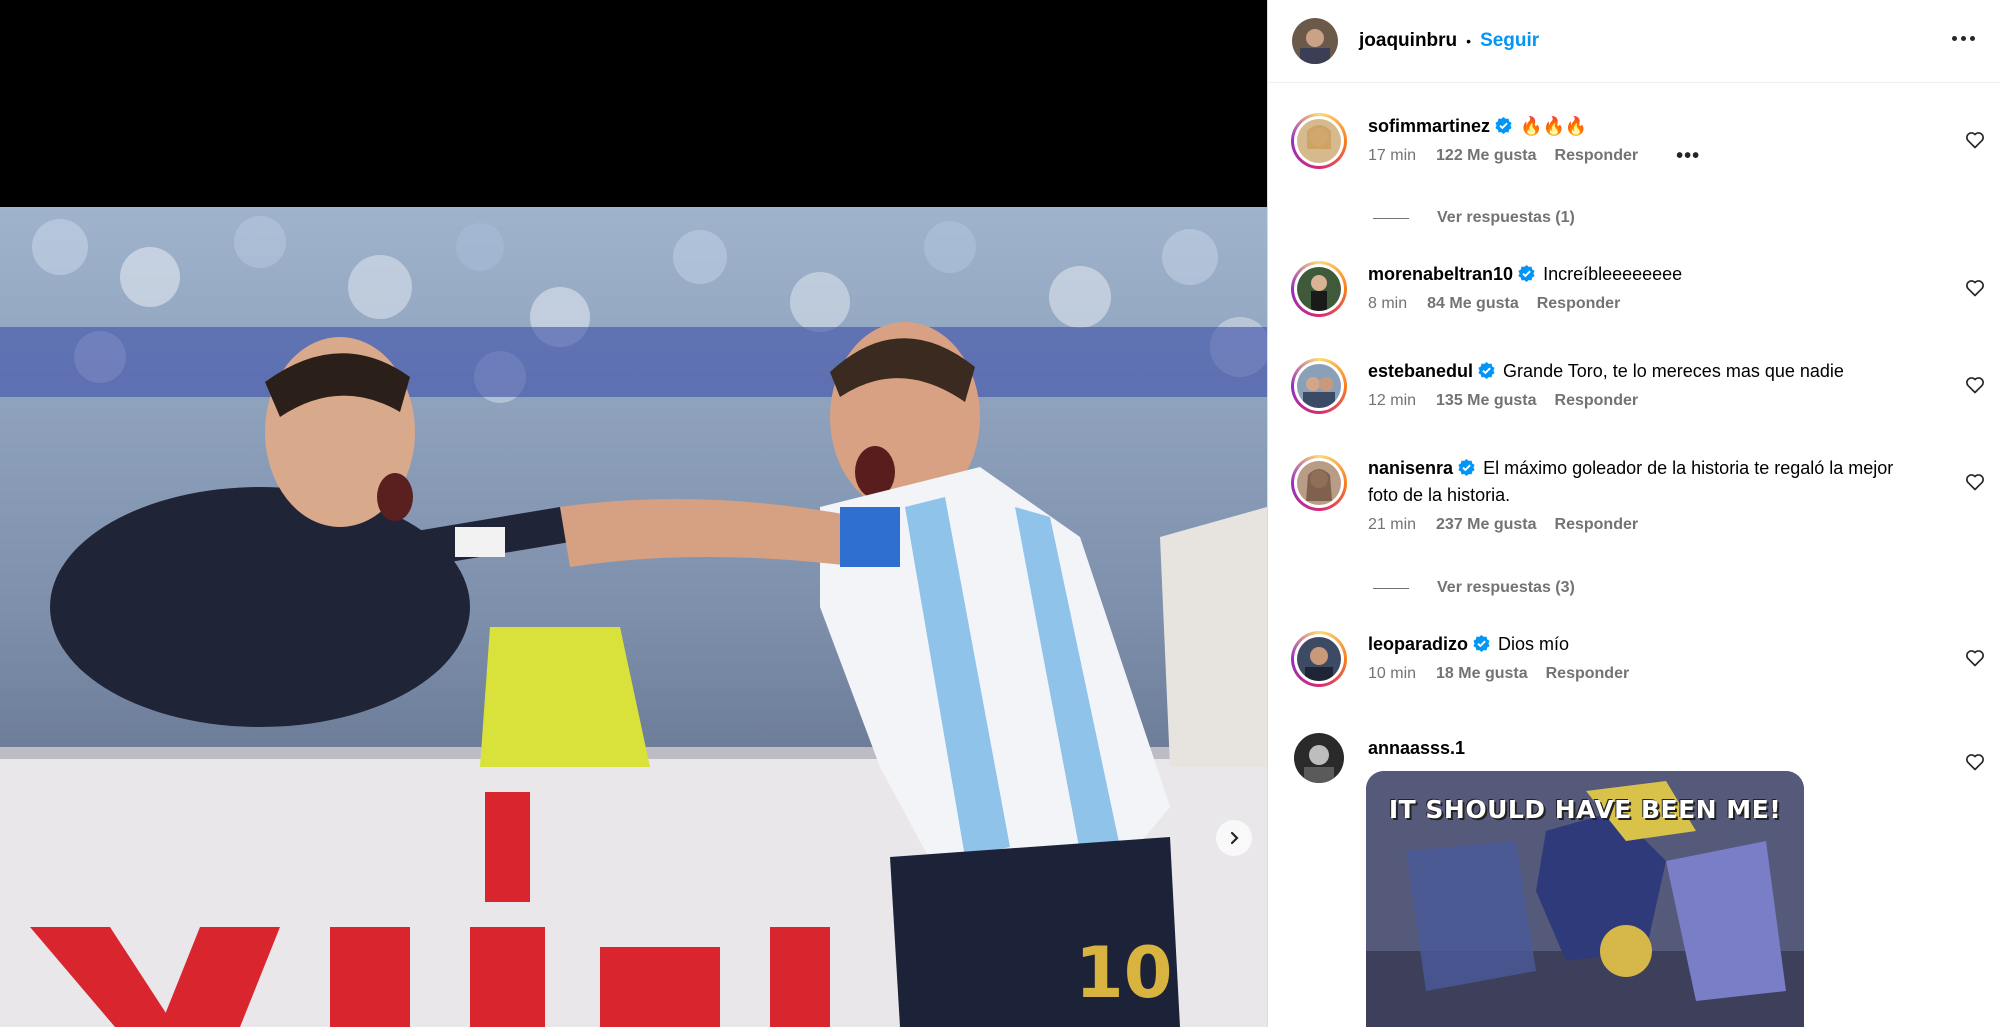  Describe the element at coordinates (1392, 674) in the screenshot. I see `comment-time: 10 min` at that location.